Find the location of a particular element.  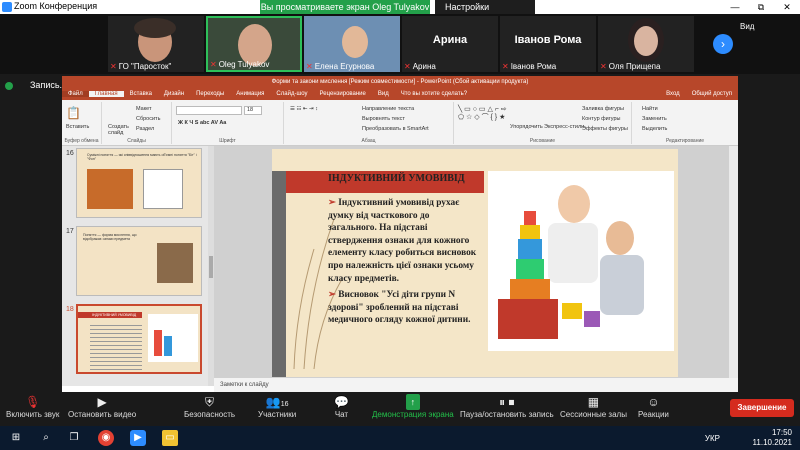

arrange-button: Упорядочить is located at coordinates (526, 127).